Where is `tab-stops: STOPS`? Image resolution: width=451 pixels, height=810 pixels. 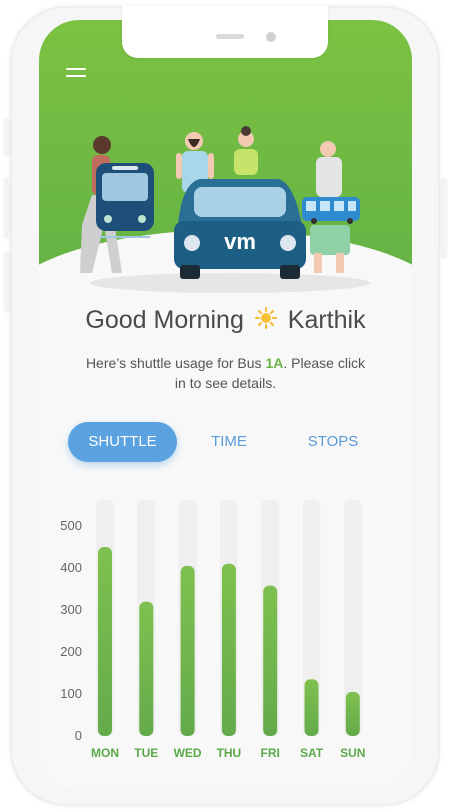
tab-stops: STOPS is located at coordinates (333, 442).